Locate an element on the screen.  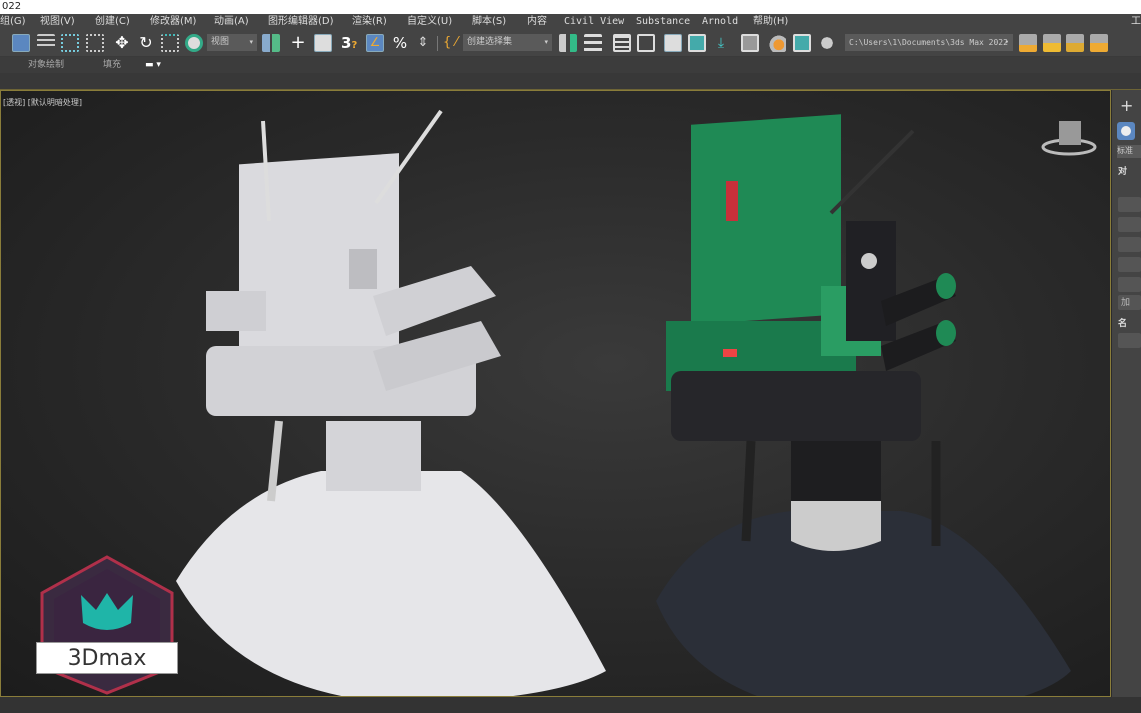
toggle-ribbon-icon is located at coordinates (673, 43).